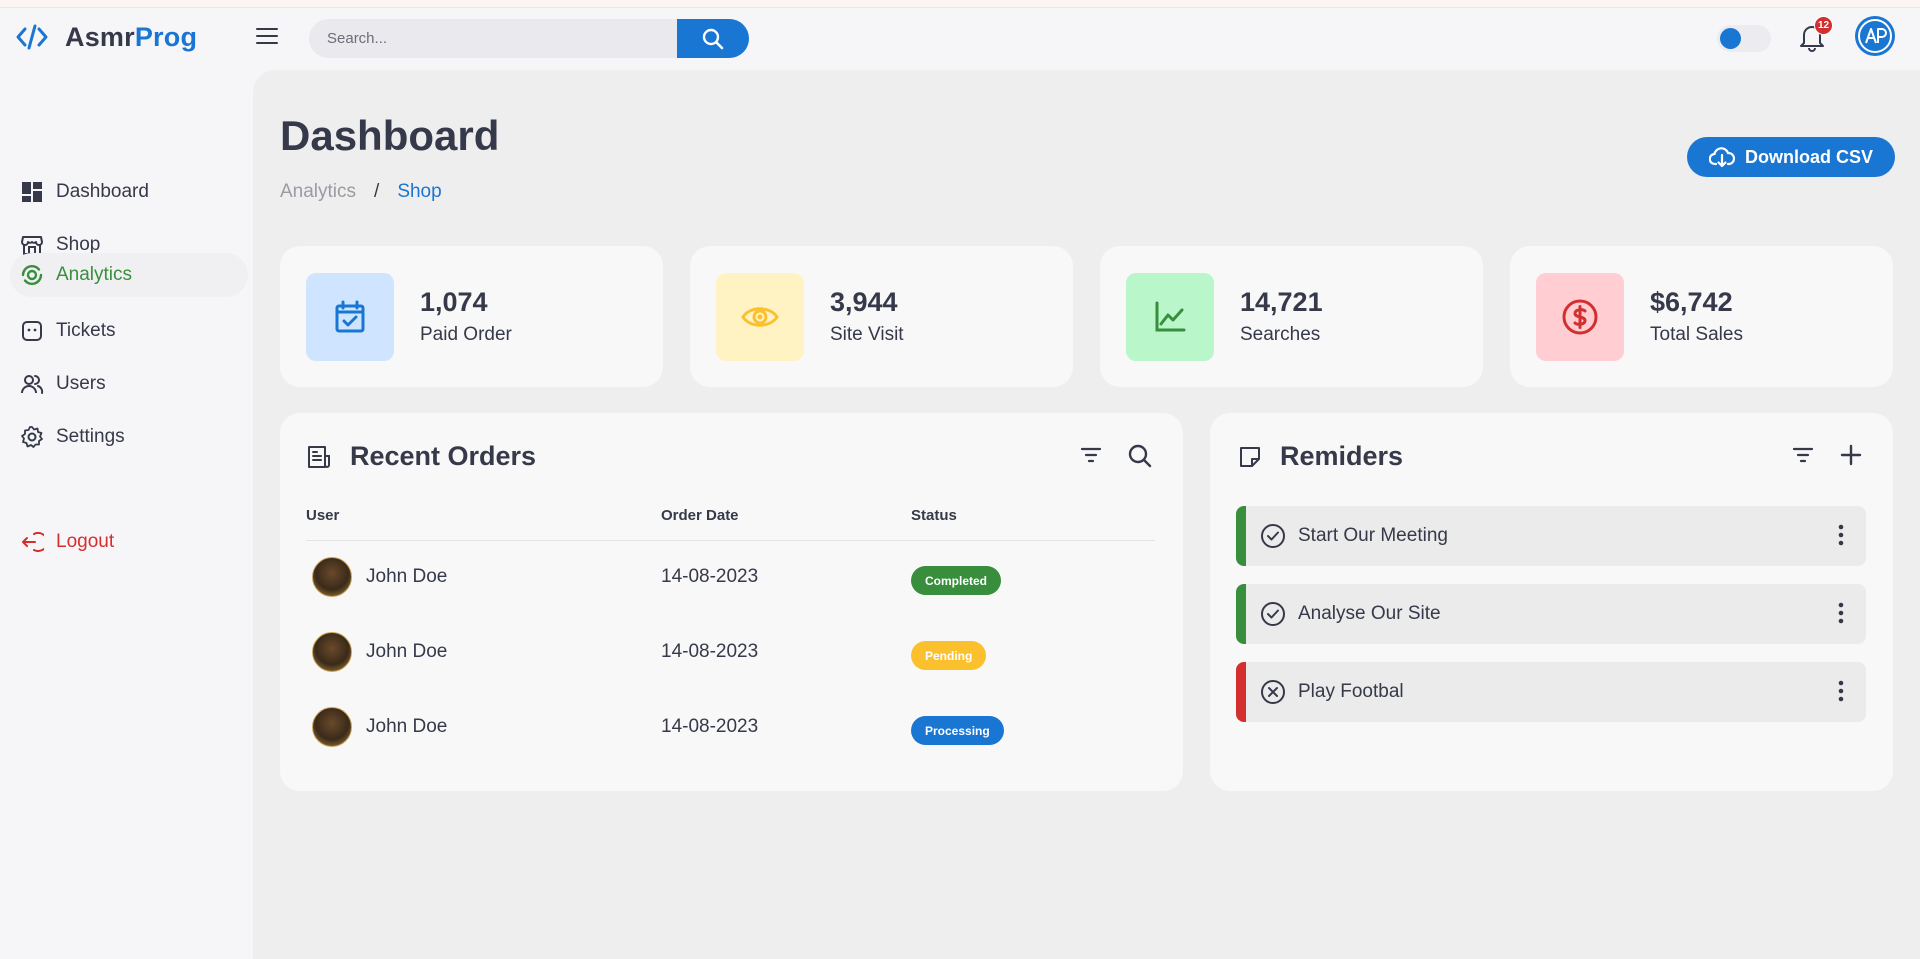 This screenshot has height=959, width=1920. I want to click on logout-button: Logout, so click(129, 542).